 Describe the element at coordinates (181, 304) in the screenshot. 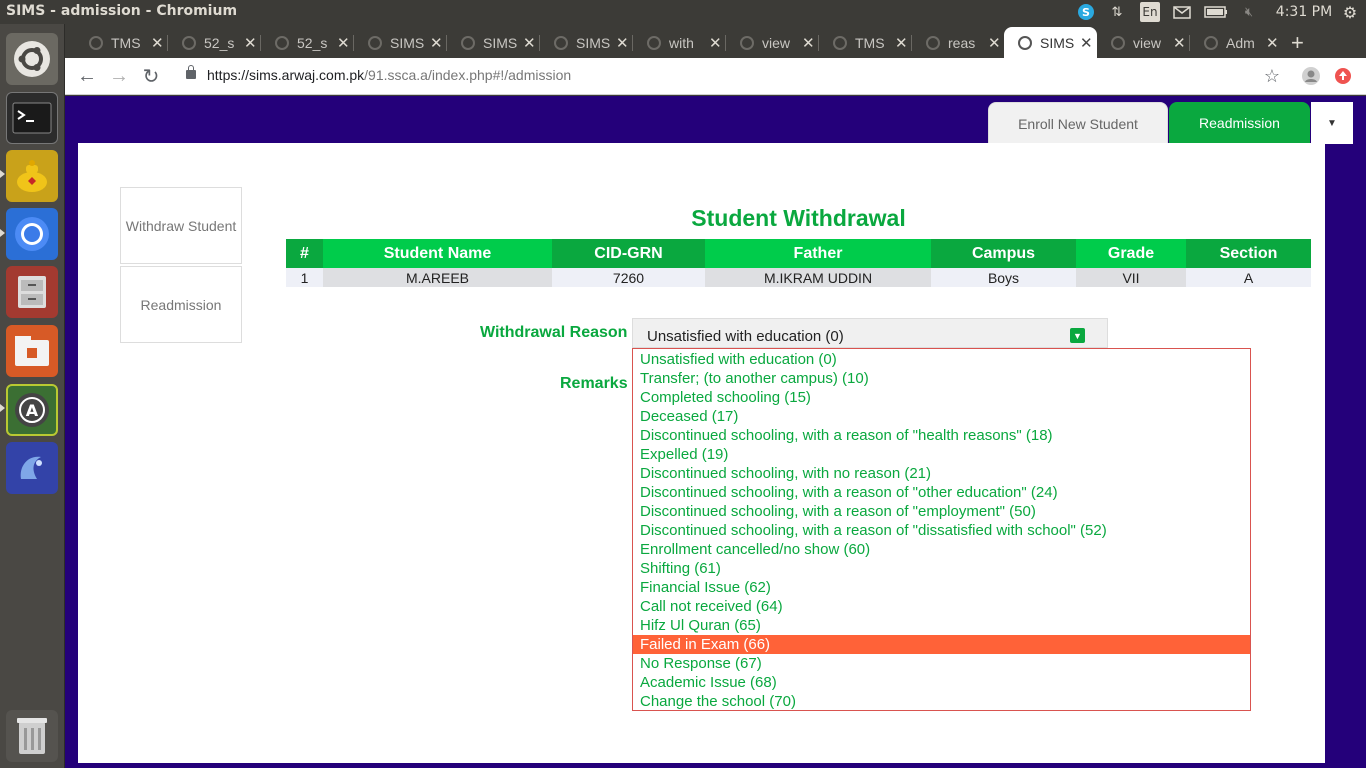

I see `readmission-side-button: Readmission` at that location.